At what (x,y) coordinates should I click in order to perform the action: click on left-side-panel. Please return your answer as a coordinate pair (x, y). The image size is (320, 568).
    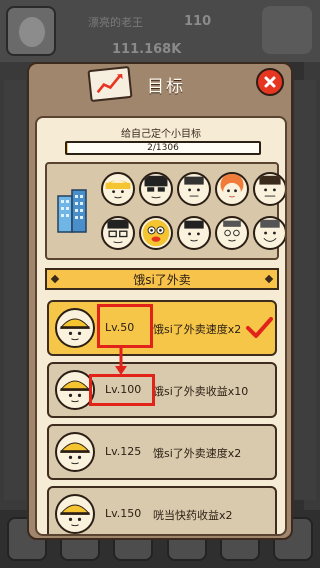
    Looking at the image, I should click on (15, 290).